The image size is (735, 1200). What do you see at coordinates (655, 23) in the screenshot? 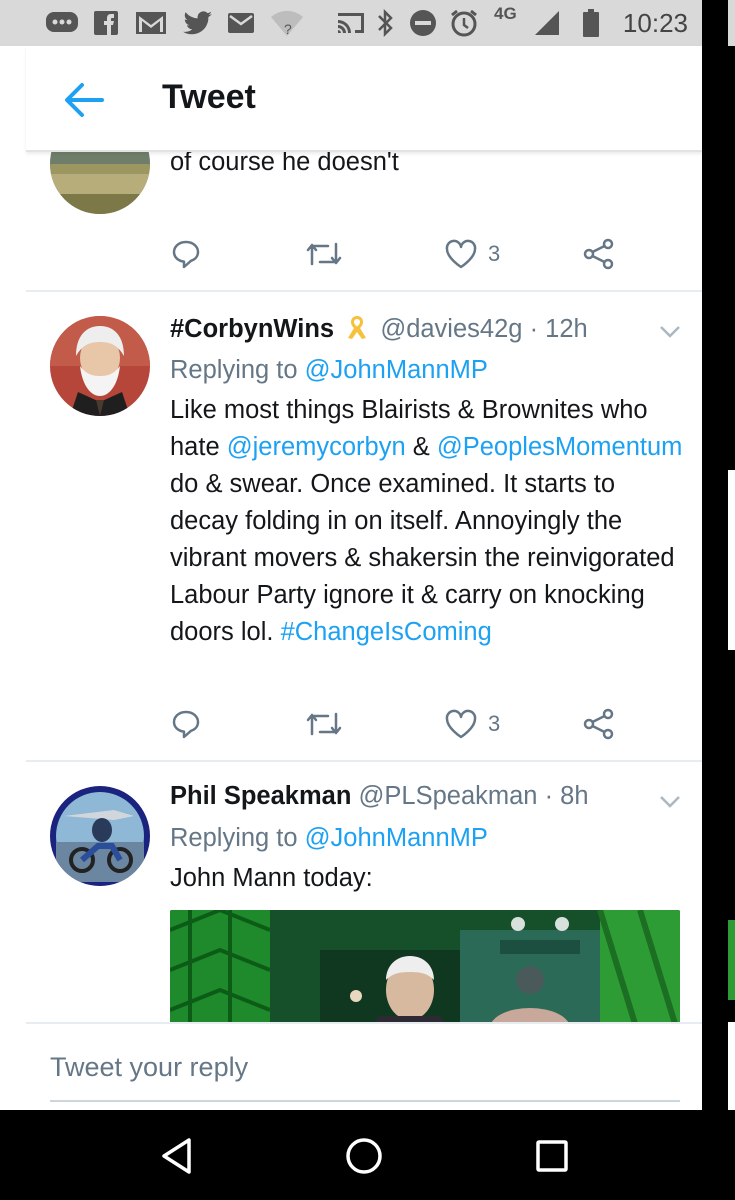
I see `status-time: 10:23` at bounding box center [655, 23].